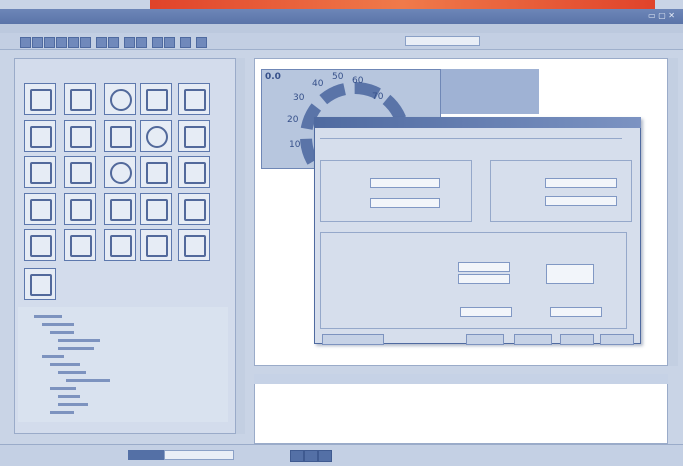 The image size is (683, 466). I want to click on dialog-title-bar, so click(477, 122).